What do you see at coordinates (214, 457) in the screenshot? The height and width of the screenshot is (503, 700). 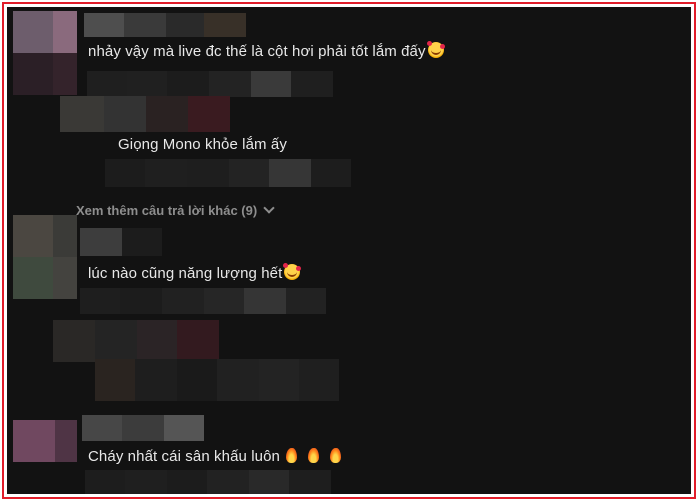 I see `comment-text: Cháy nhất cái sân khấu luôn` at bounding box center [214, 457].